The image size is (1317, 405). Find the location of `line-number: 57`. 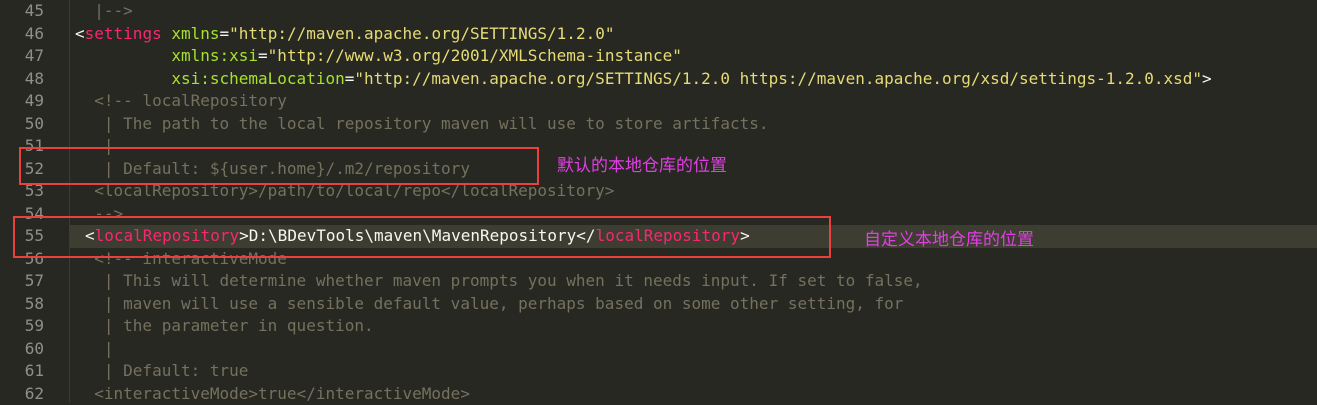

line-number: 57 is located at coordinates (22, 281).